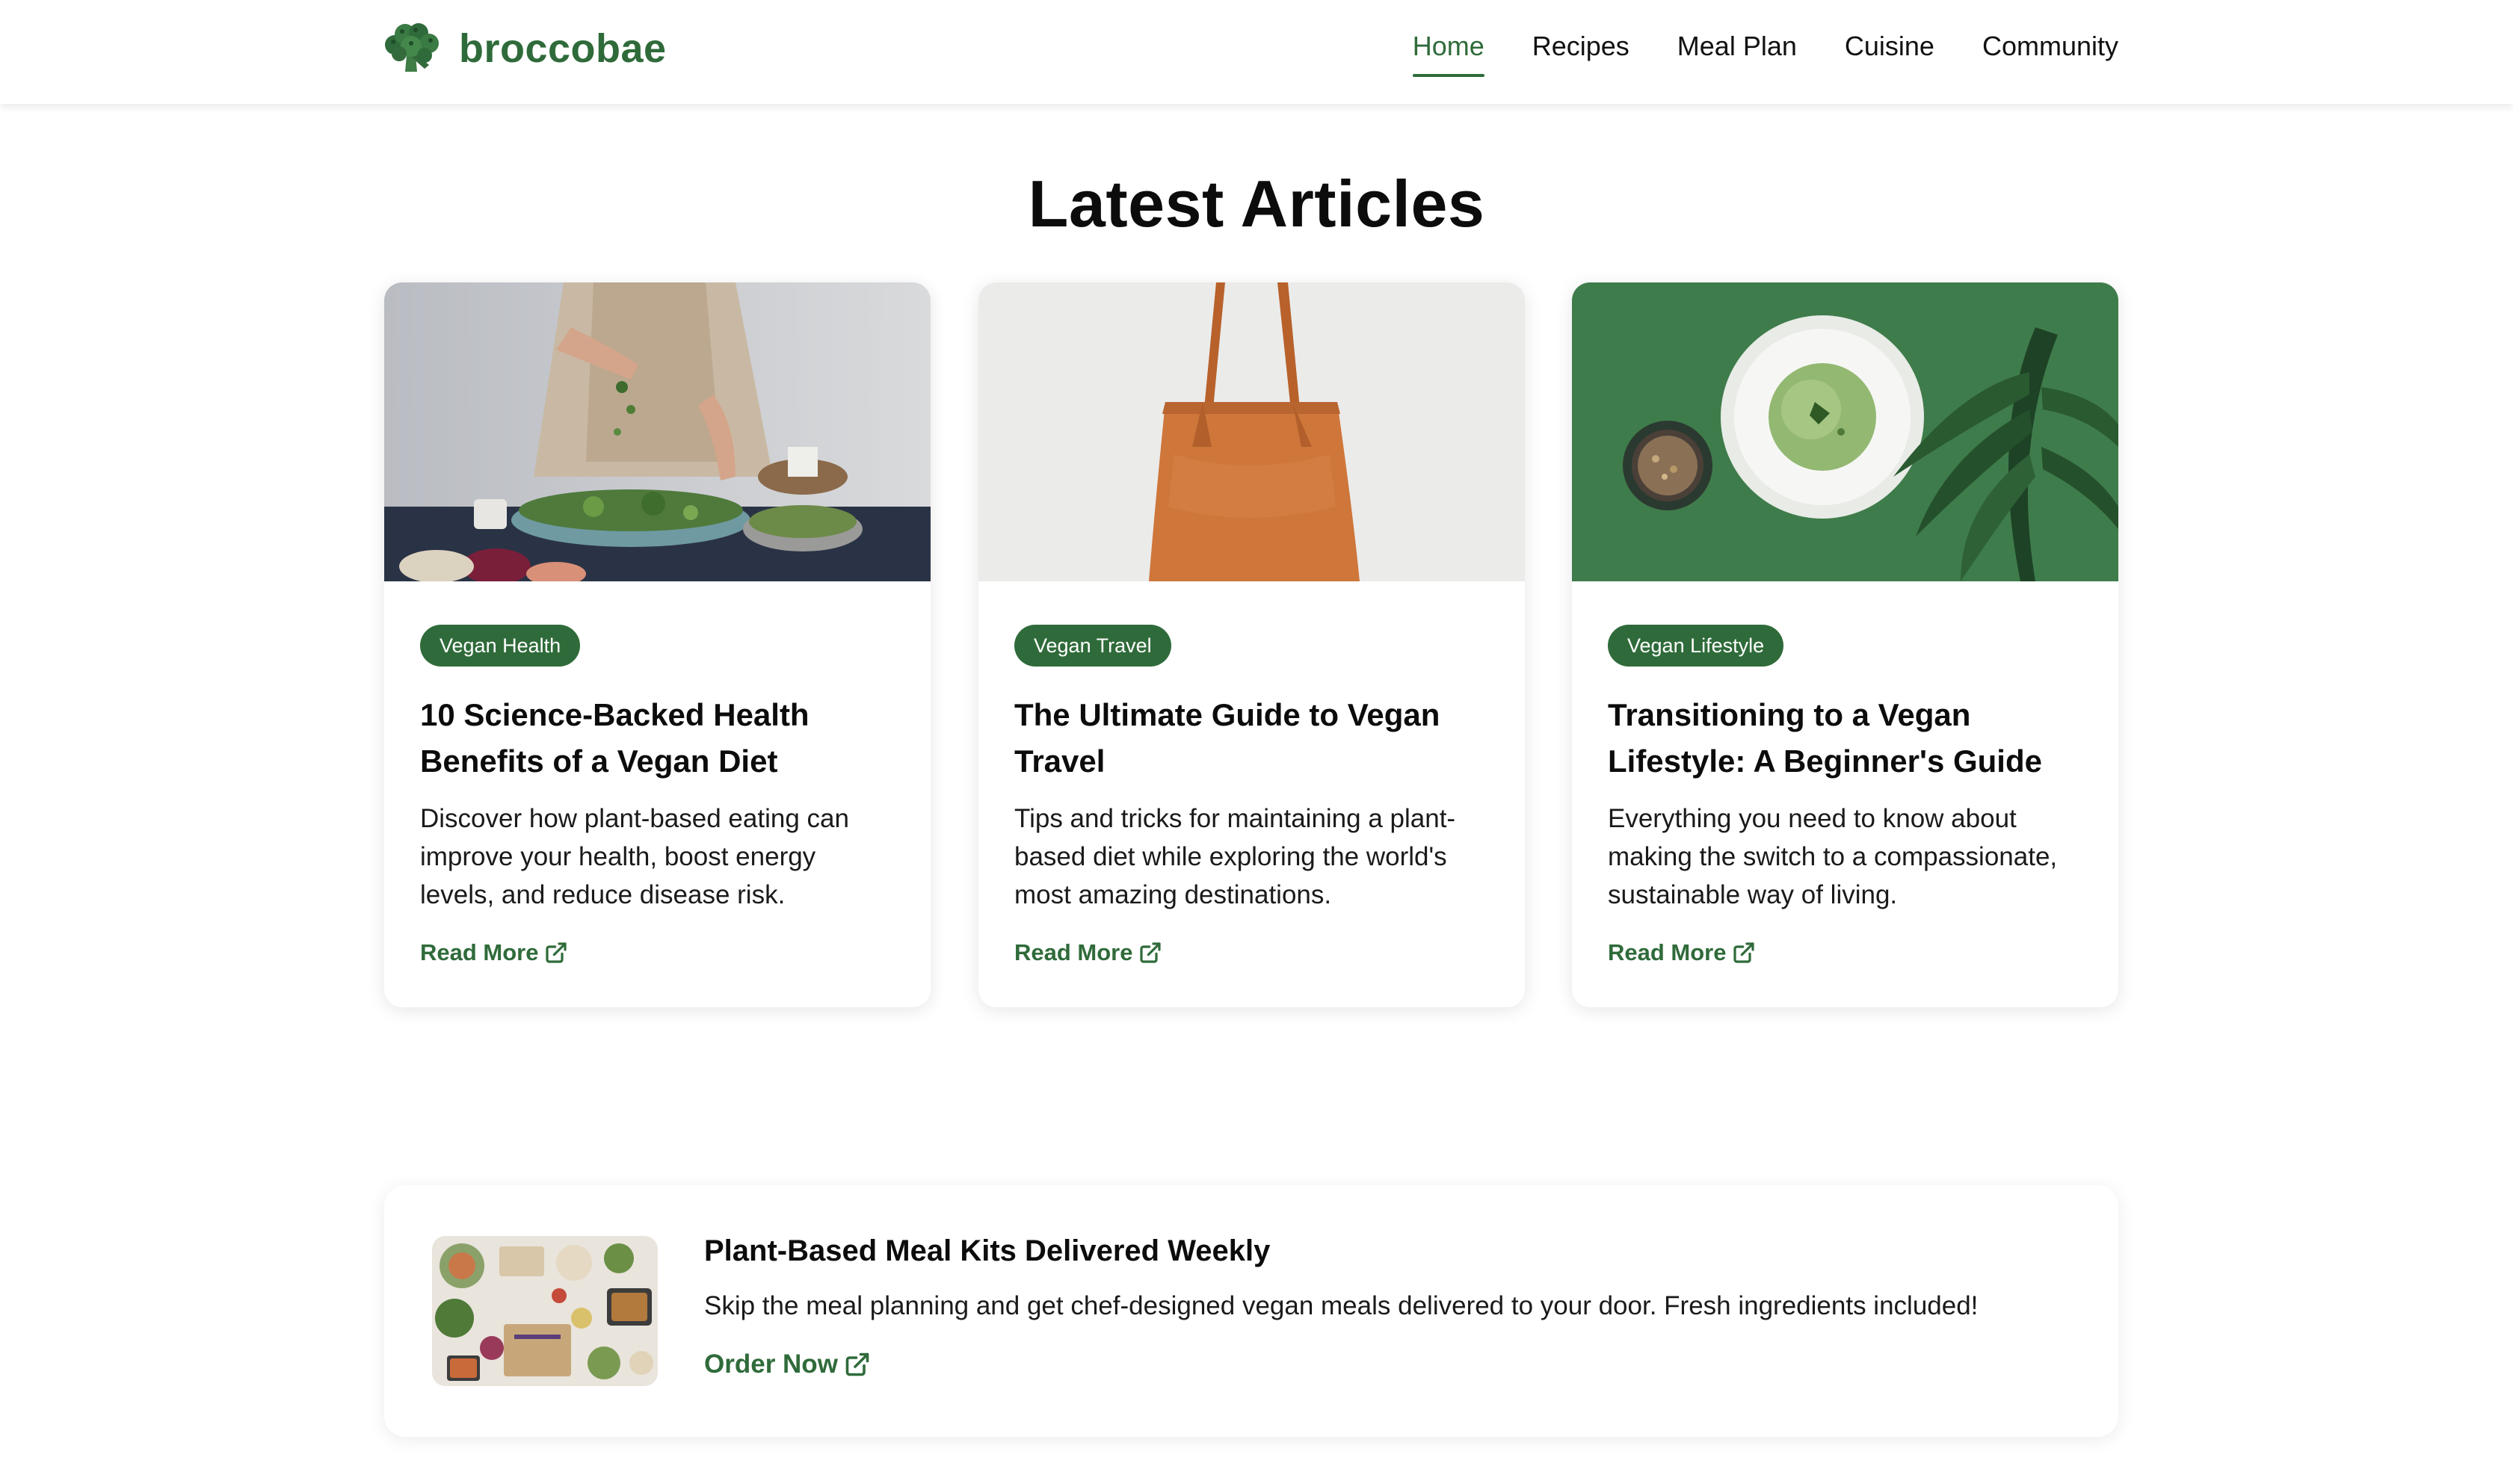  Describe the element at coordinates (545, 1311) in the screenshot. I see `promo-image-meal-kit` at that location.